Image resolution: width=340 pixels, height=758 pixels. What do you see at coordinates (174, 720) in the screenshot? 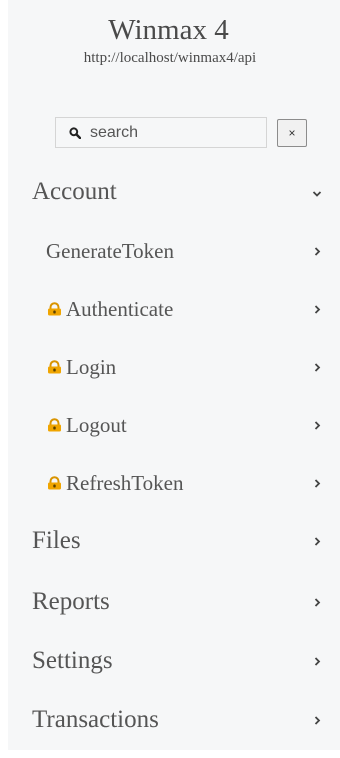
I see `nav-group-transactions: Transactions` at bounding box center [174, 720].